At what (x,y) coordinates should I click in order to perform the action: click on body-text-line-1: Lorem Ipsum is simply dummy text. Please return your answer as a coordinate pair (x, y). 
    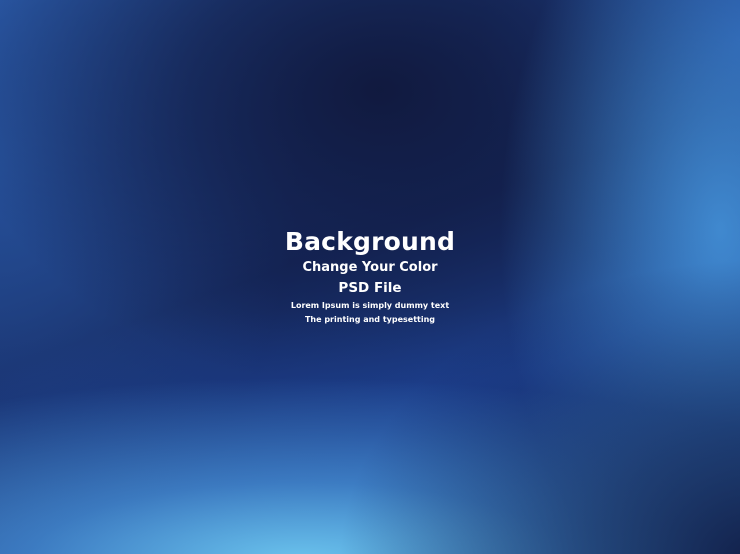
    Looking at the image, I should click on (370, 305).